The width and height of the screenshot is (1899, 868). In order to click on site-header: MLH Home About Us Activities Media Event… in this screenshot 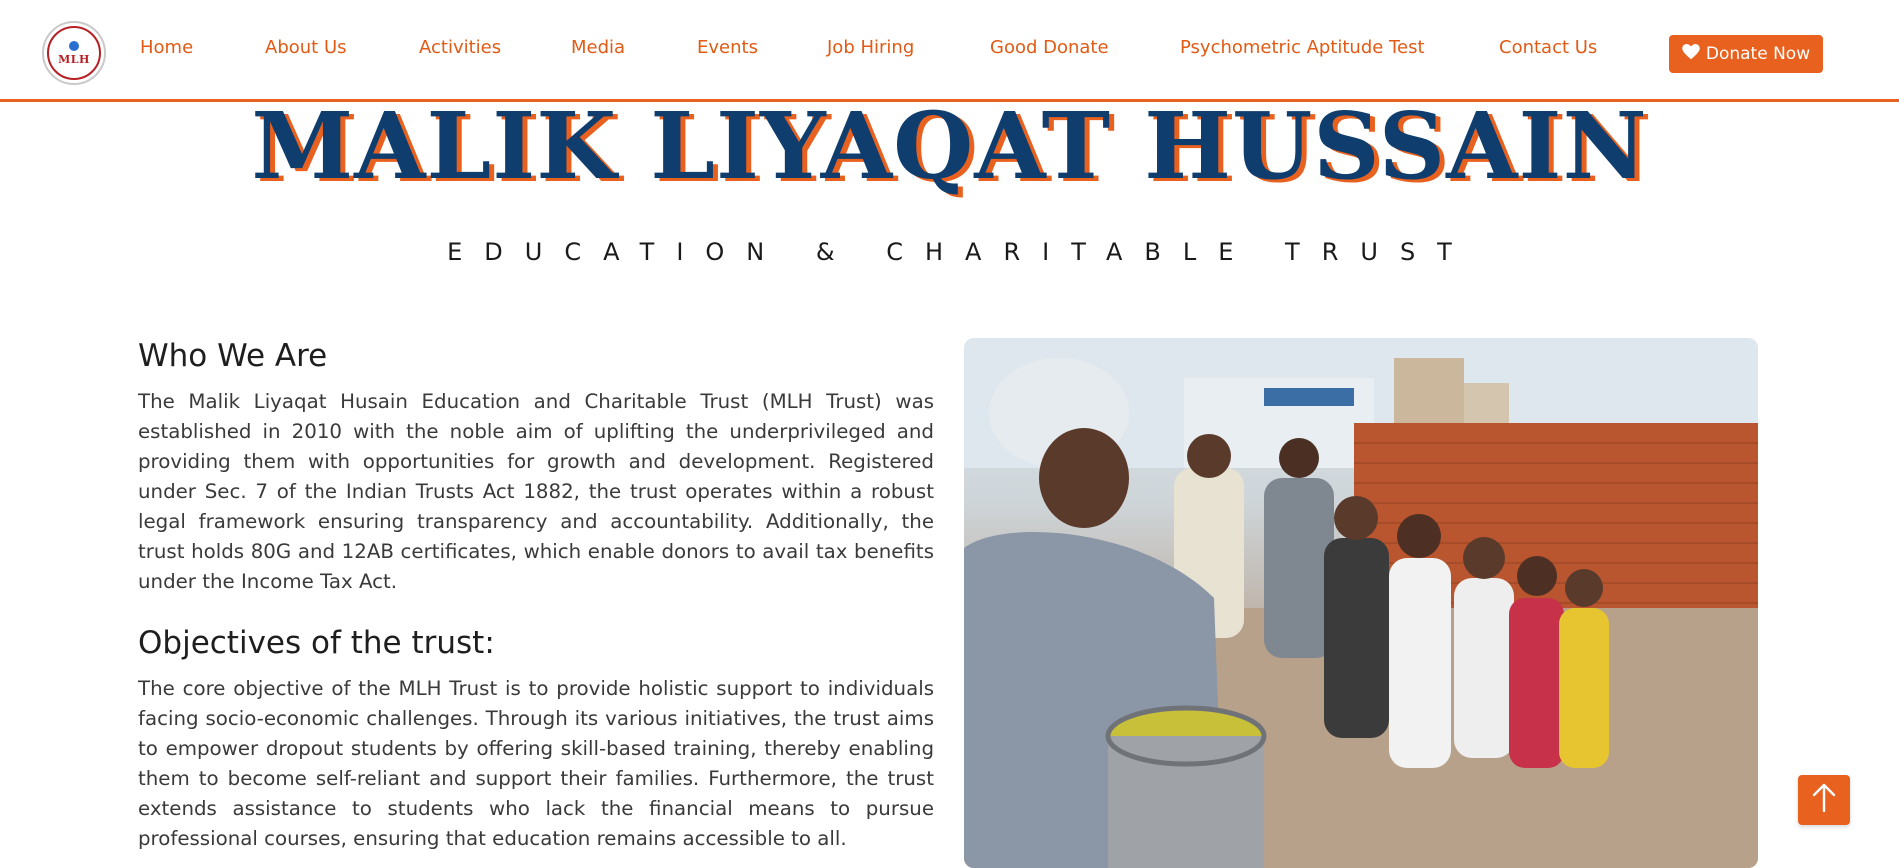, I will do `click(949, 51)`.